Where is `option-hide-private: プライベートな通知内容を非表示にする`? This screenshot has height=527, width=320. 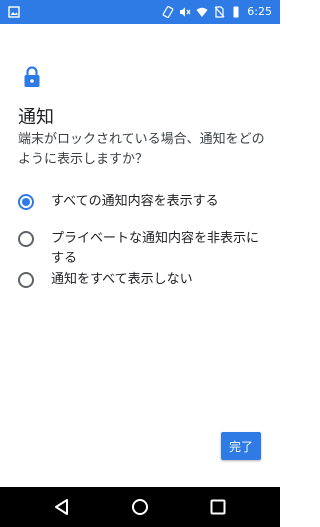 option-hide-private: プライベートな通知内容を非表示にする is located at coordinates (143, 249).